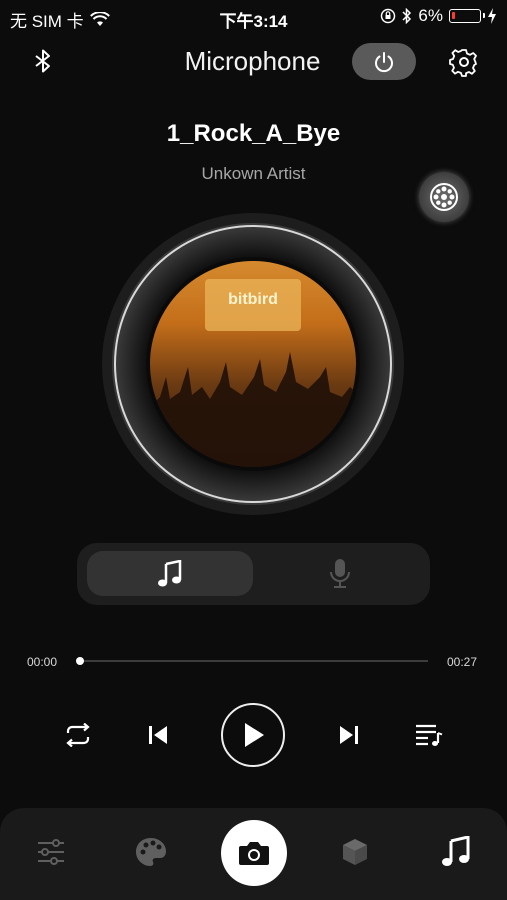 This screenshot has width=507, height=900. Describe the element at coordinates (253, 299) in the screenshot. I see `album-art-label: bitbird` at that location.